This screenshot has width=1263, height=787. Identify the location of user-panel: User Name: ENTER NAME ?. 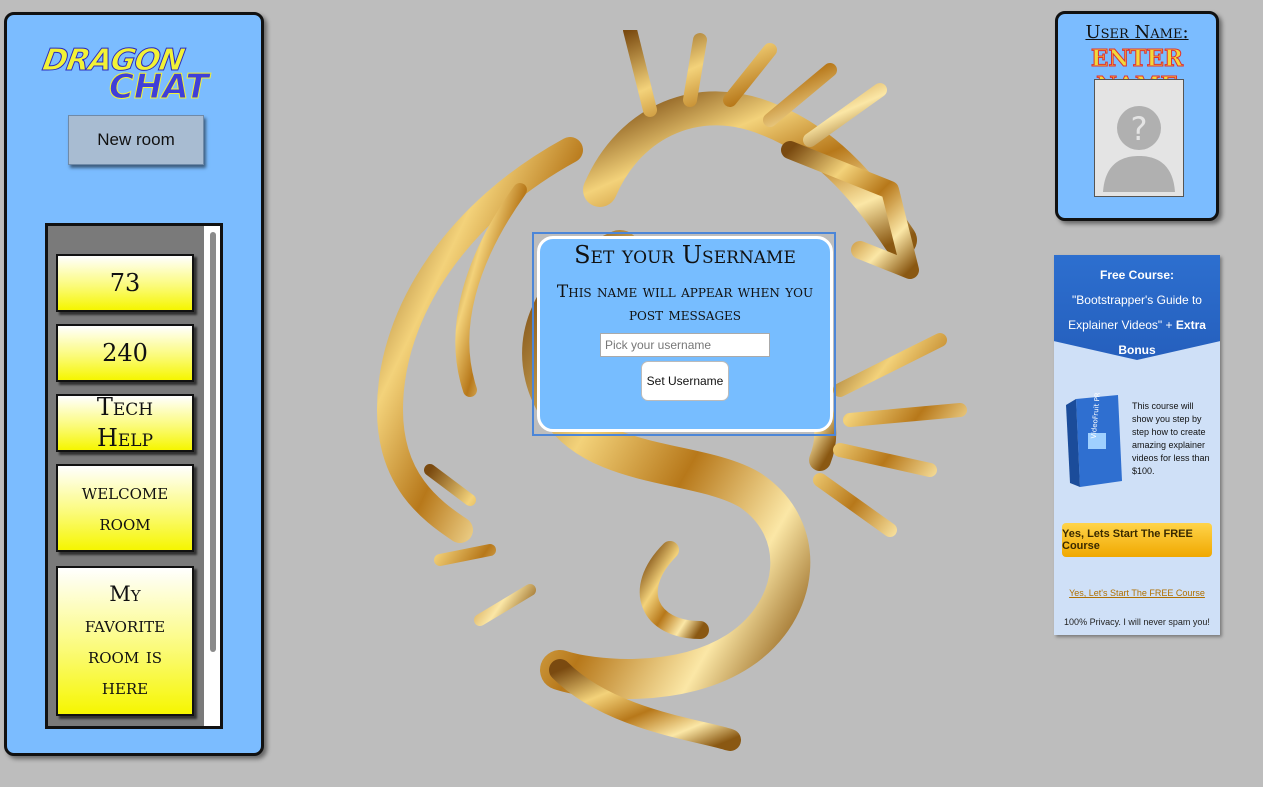
(1137, 116).